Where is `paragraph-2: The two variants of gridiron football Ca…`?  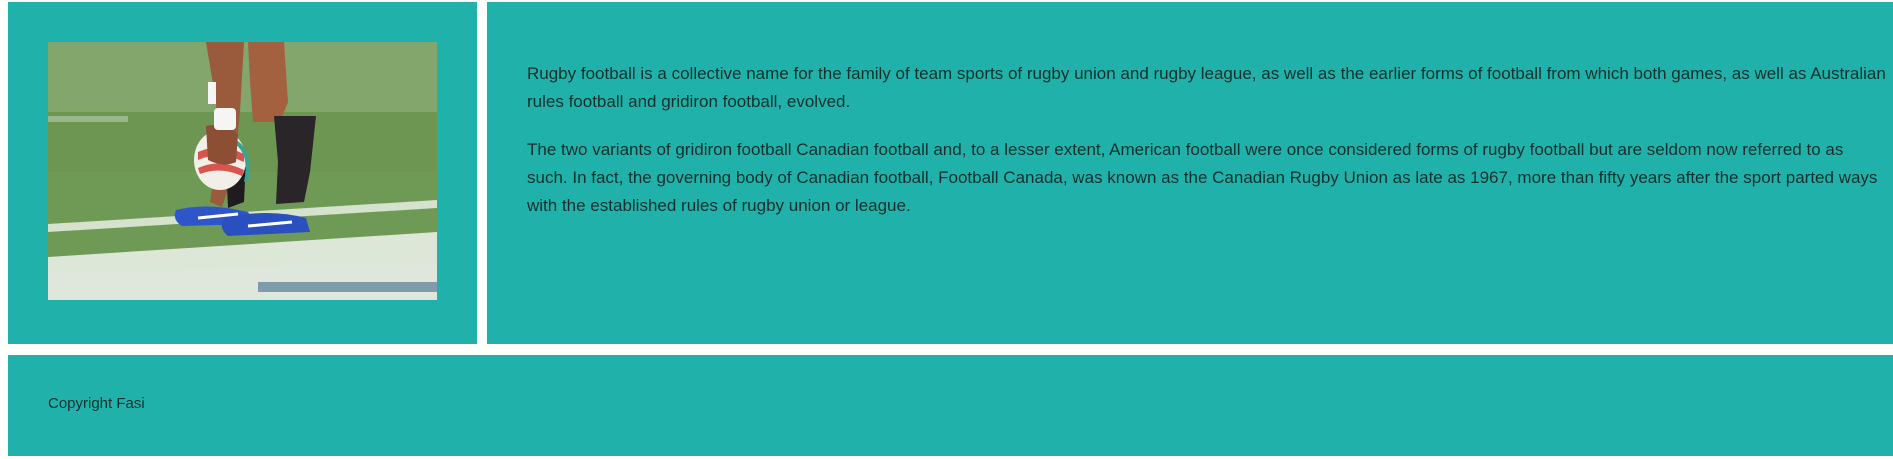 paragraph-2: The two variants of gridiron football Ca… is located at coordinates (1202, 177).